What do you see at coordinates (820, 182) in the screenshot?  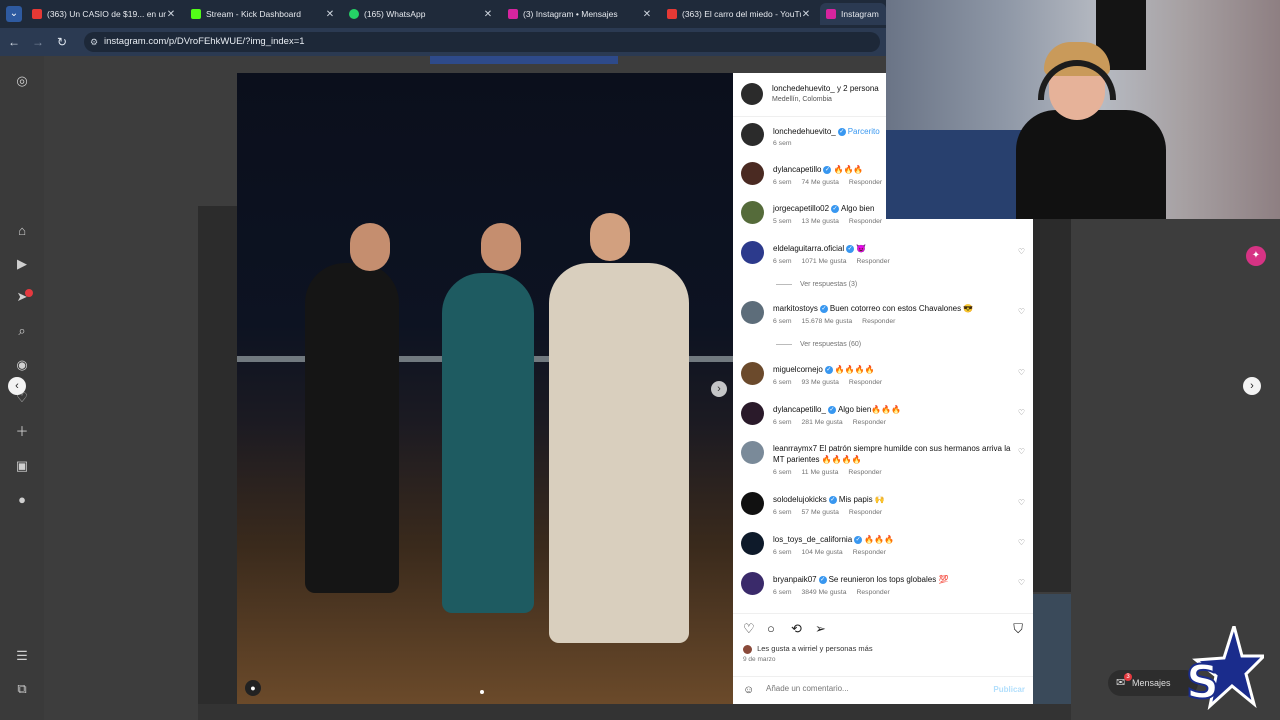 I see `comment-likes: 74 Me gusta` at bounding box center [820, 182].